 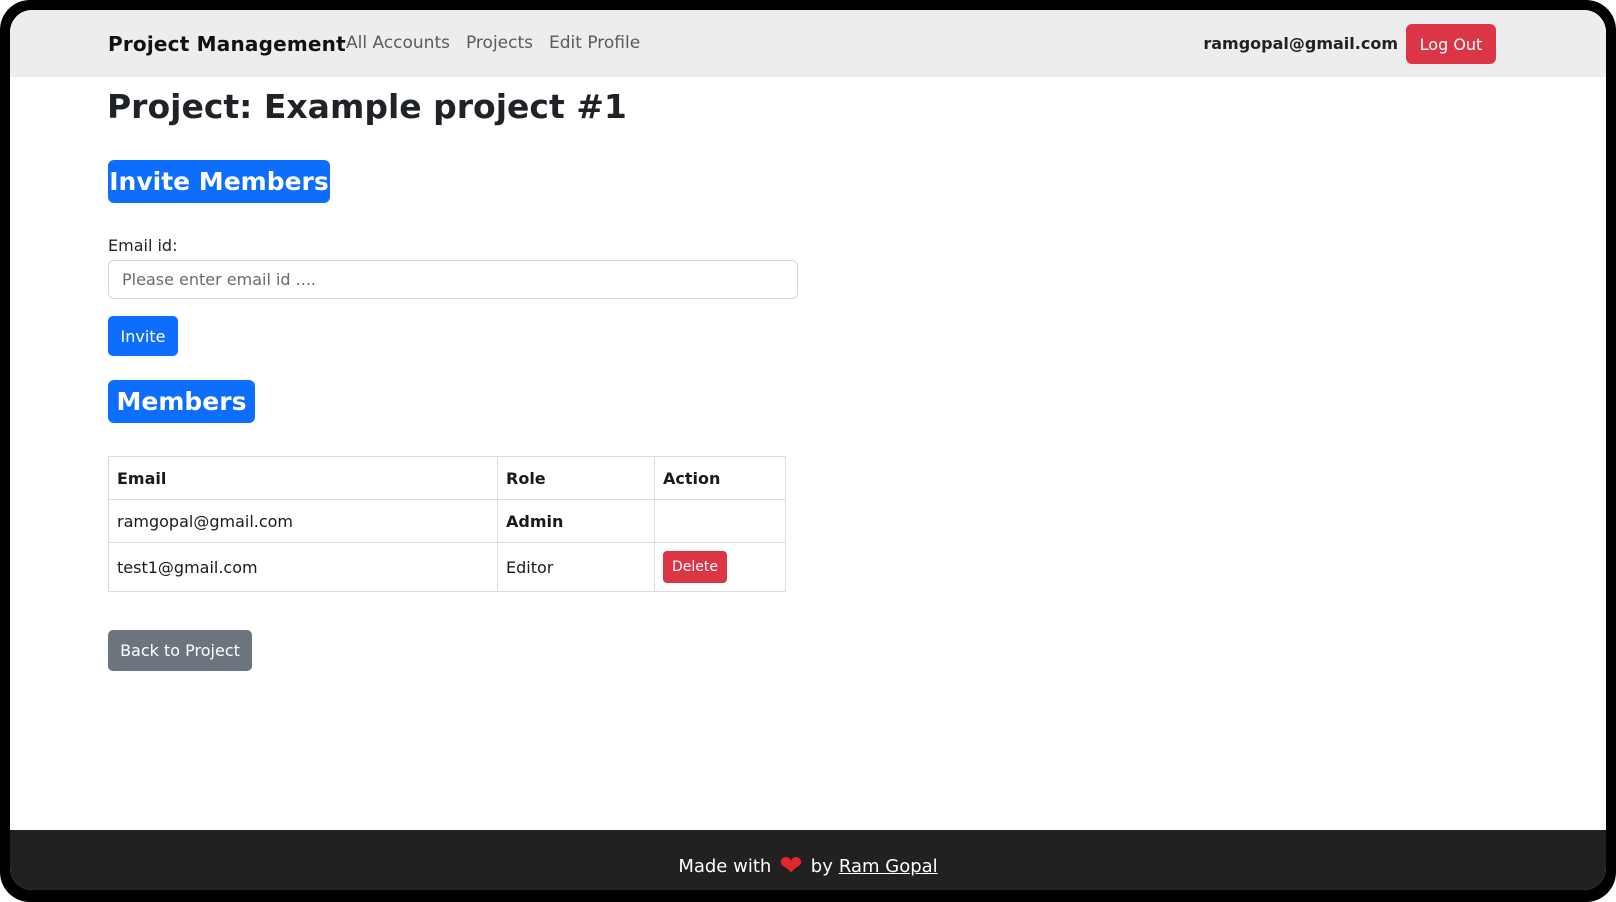 I want to click on member-action, so click(x=720, y=521).